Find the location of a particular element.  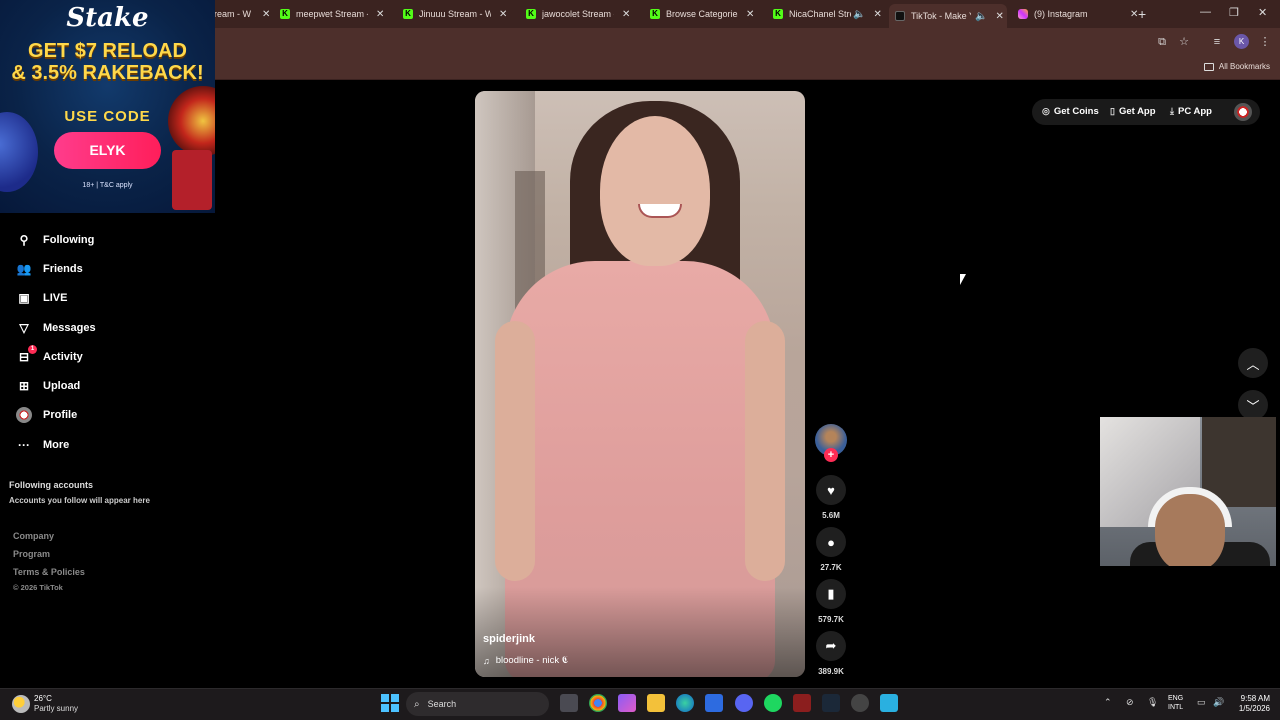

footer-link-program: Program is located at coordinates (31, 554).